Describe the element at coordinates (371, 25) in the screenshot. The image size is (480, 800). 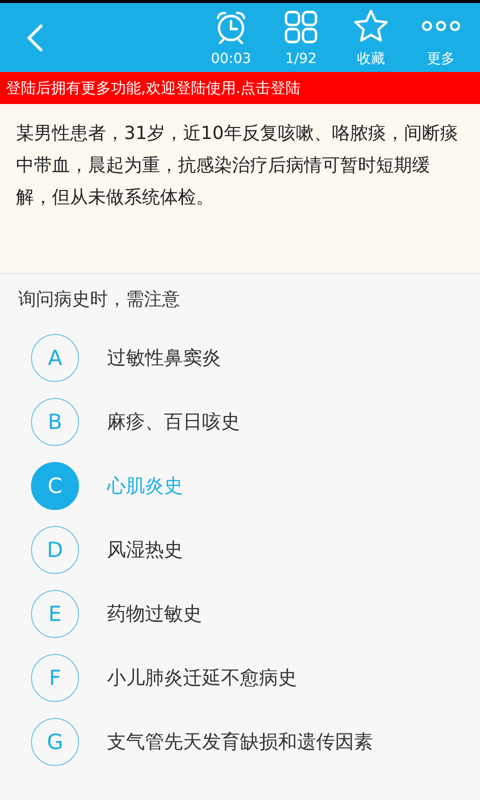
I see `star-icon` at that location.